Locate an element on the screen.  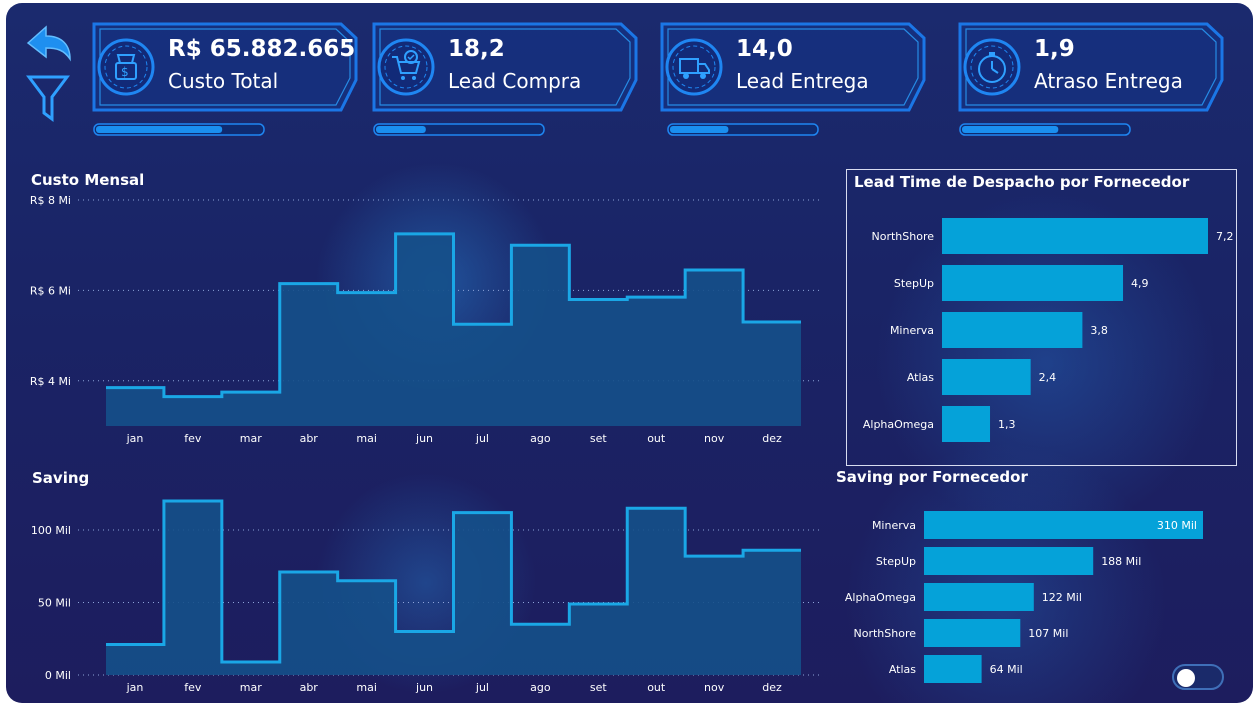
saving-title: Saving is located at coordinates (61, 478).